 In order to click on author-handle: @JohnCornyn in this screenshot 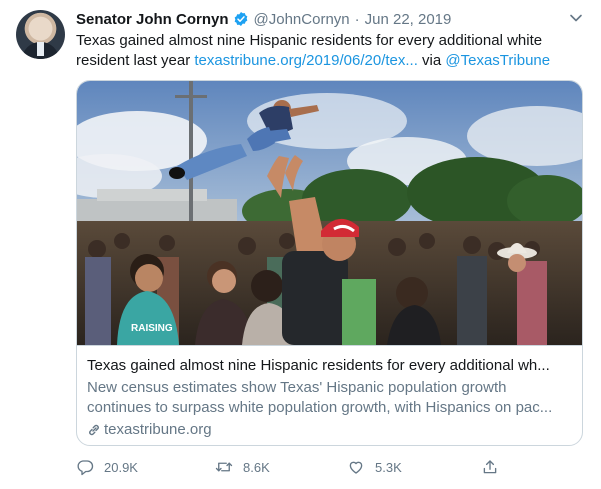, I will do `click(302, 19)`.